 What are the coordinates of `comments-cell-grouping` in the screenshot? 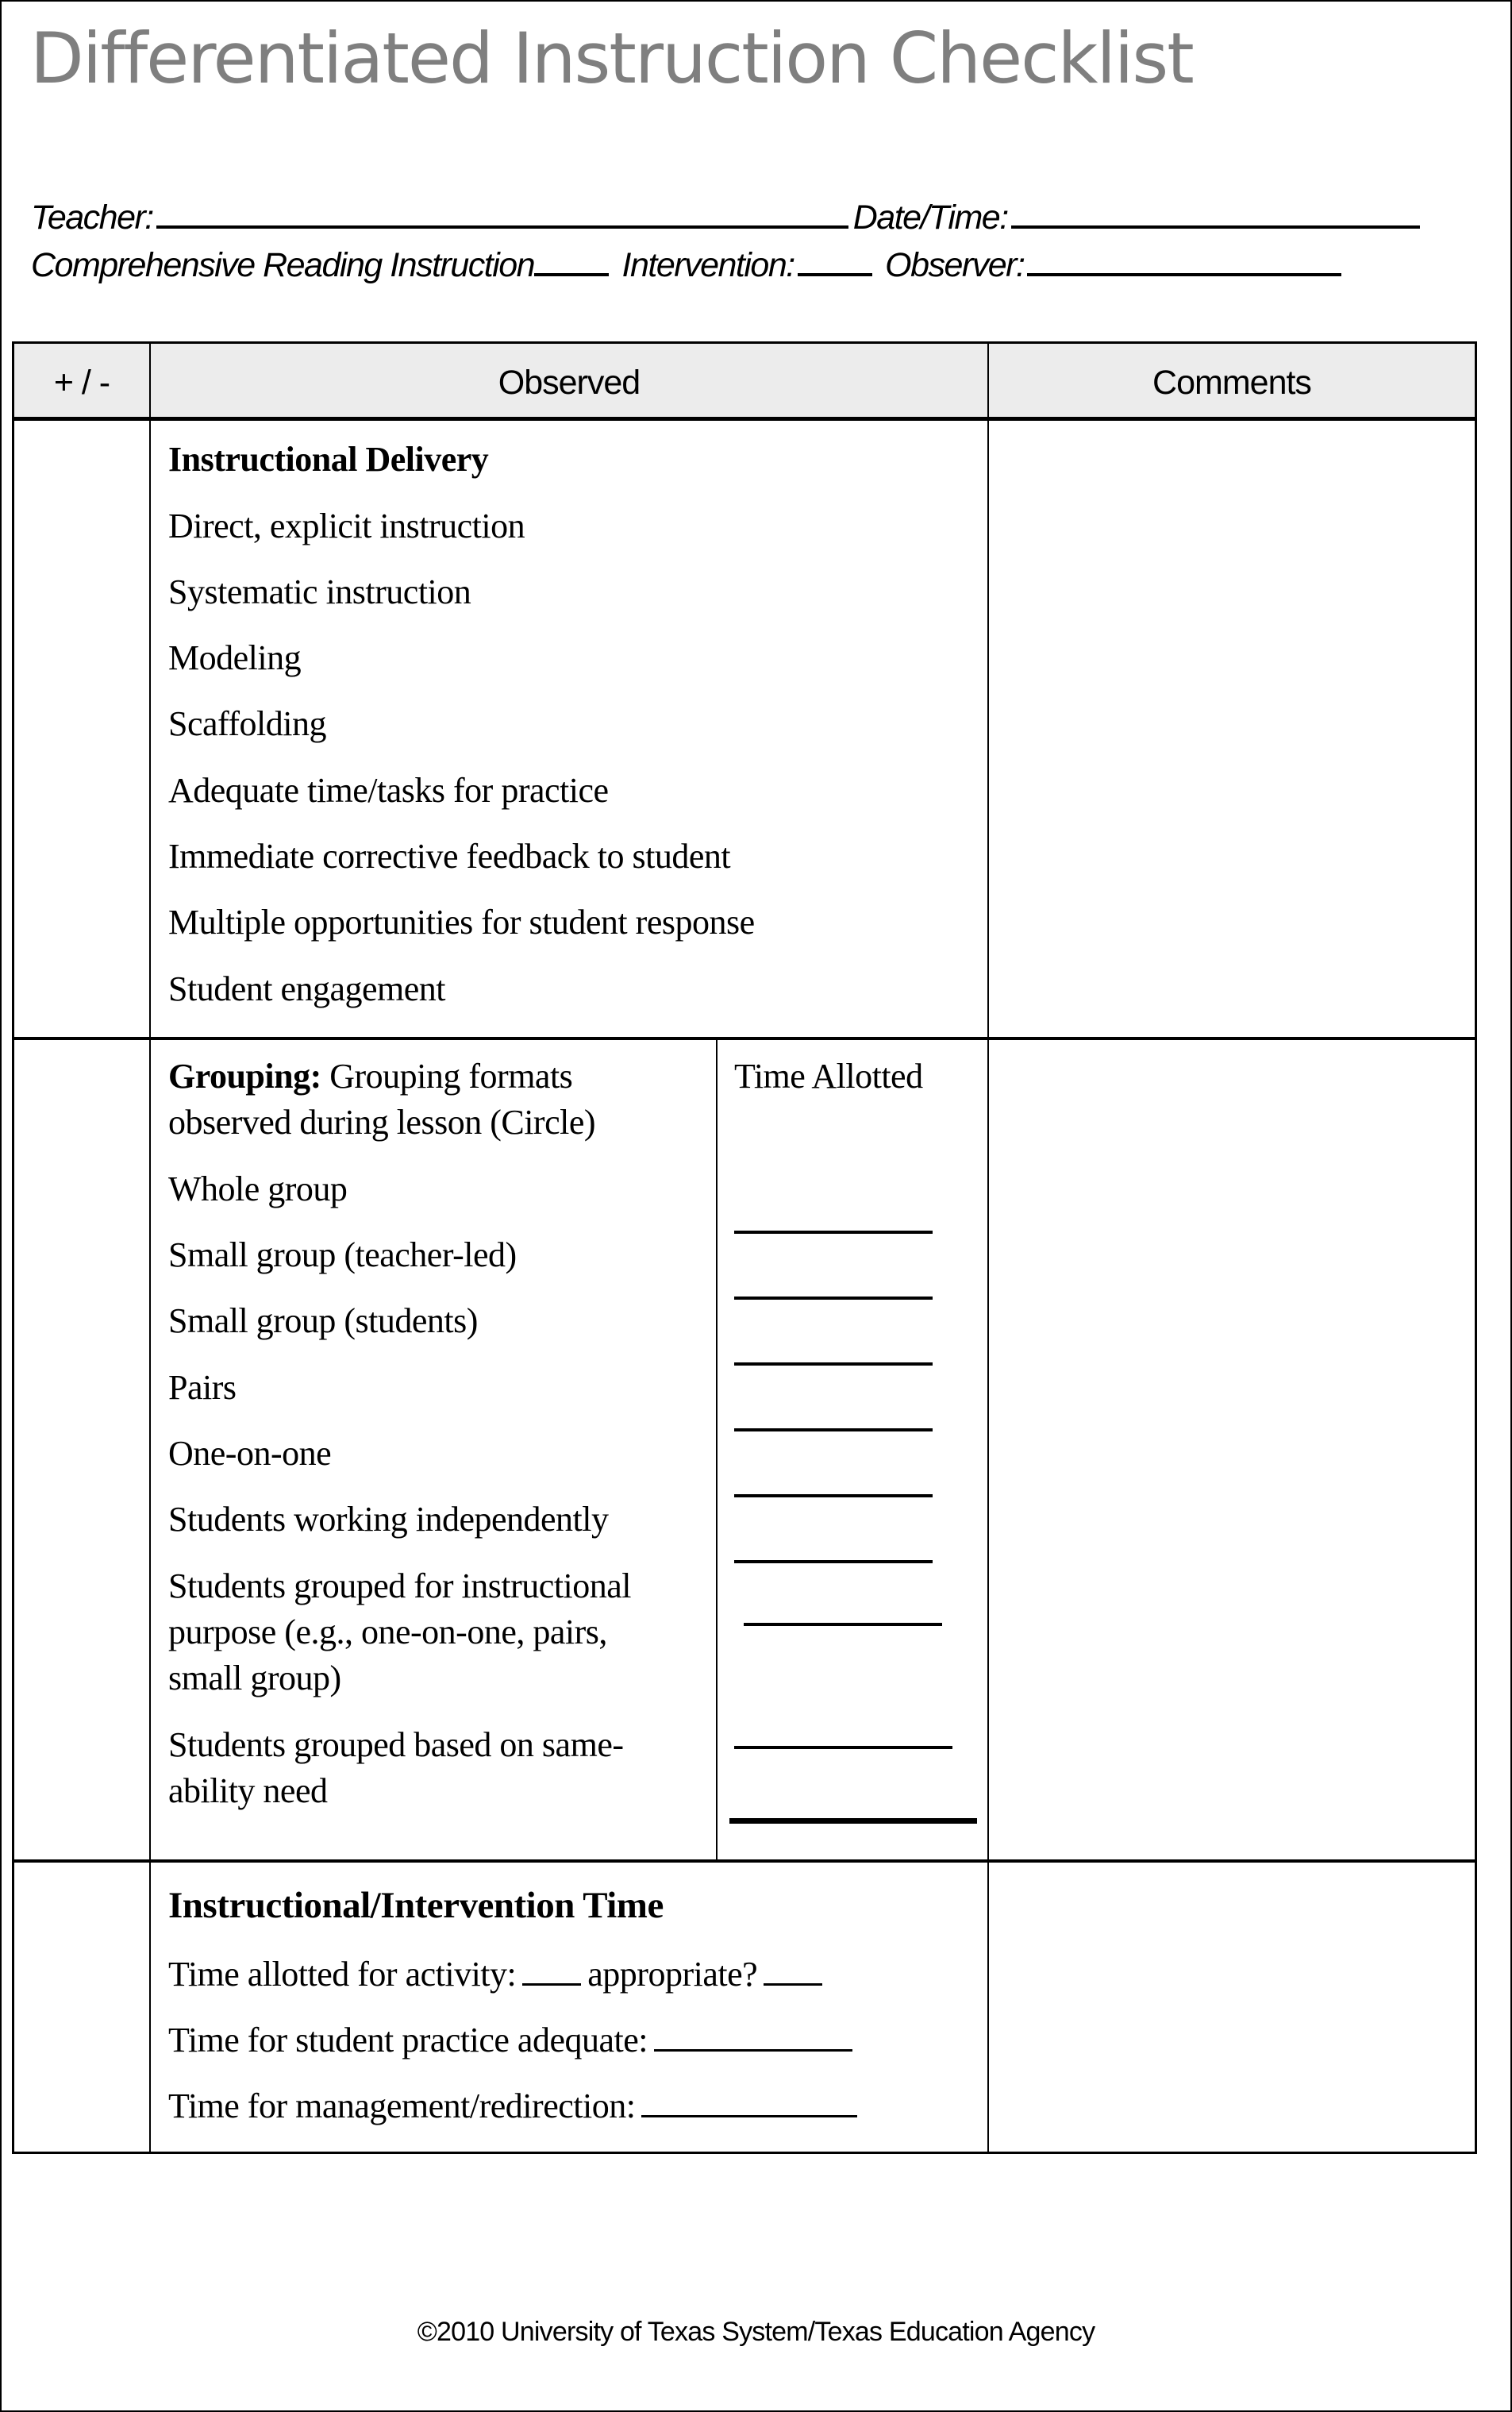 It's located at (1232, 1450).